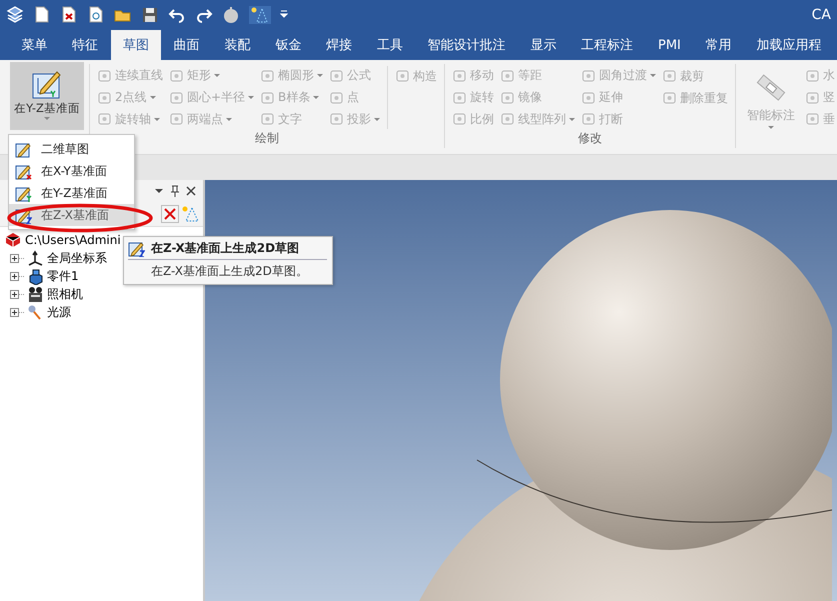 The width and height of the screenshot is (837, 601). What do you see at coordinates (267, 138) in the screenshot?
I see `group-label: 绘制` at bounding box center [267, 138].